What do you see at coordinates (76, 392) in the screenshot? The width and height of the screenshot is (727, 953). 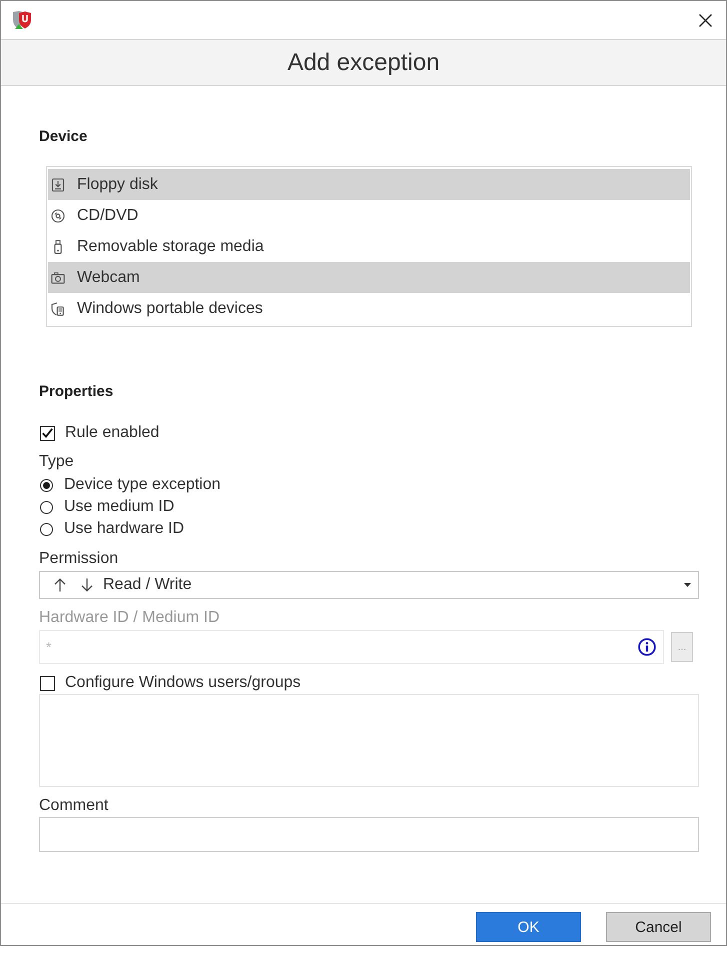 I see `section-label: Properties` at bounding box center [76, 392].